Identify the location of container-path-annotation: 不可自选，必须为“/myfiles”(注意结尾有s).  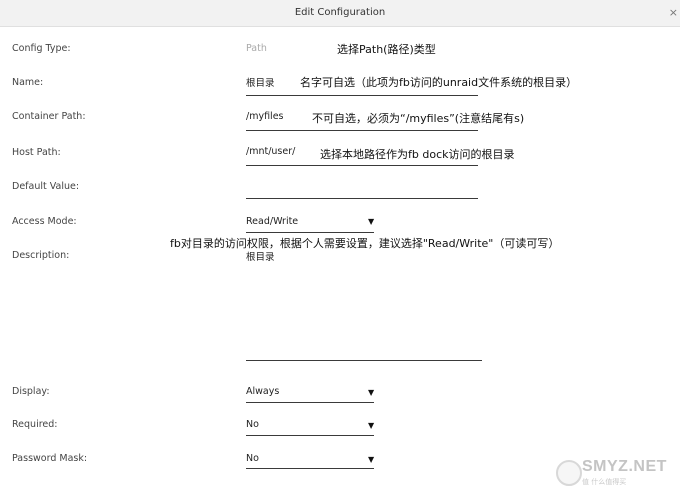
(418, 118).